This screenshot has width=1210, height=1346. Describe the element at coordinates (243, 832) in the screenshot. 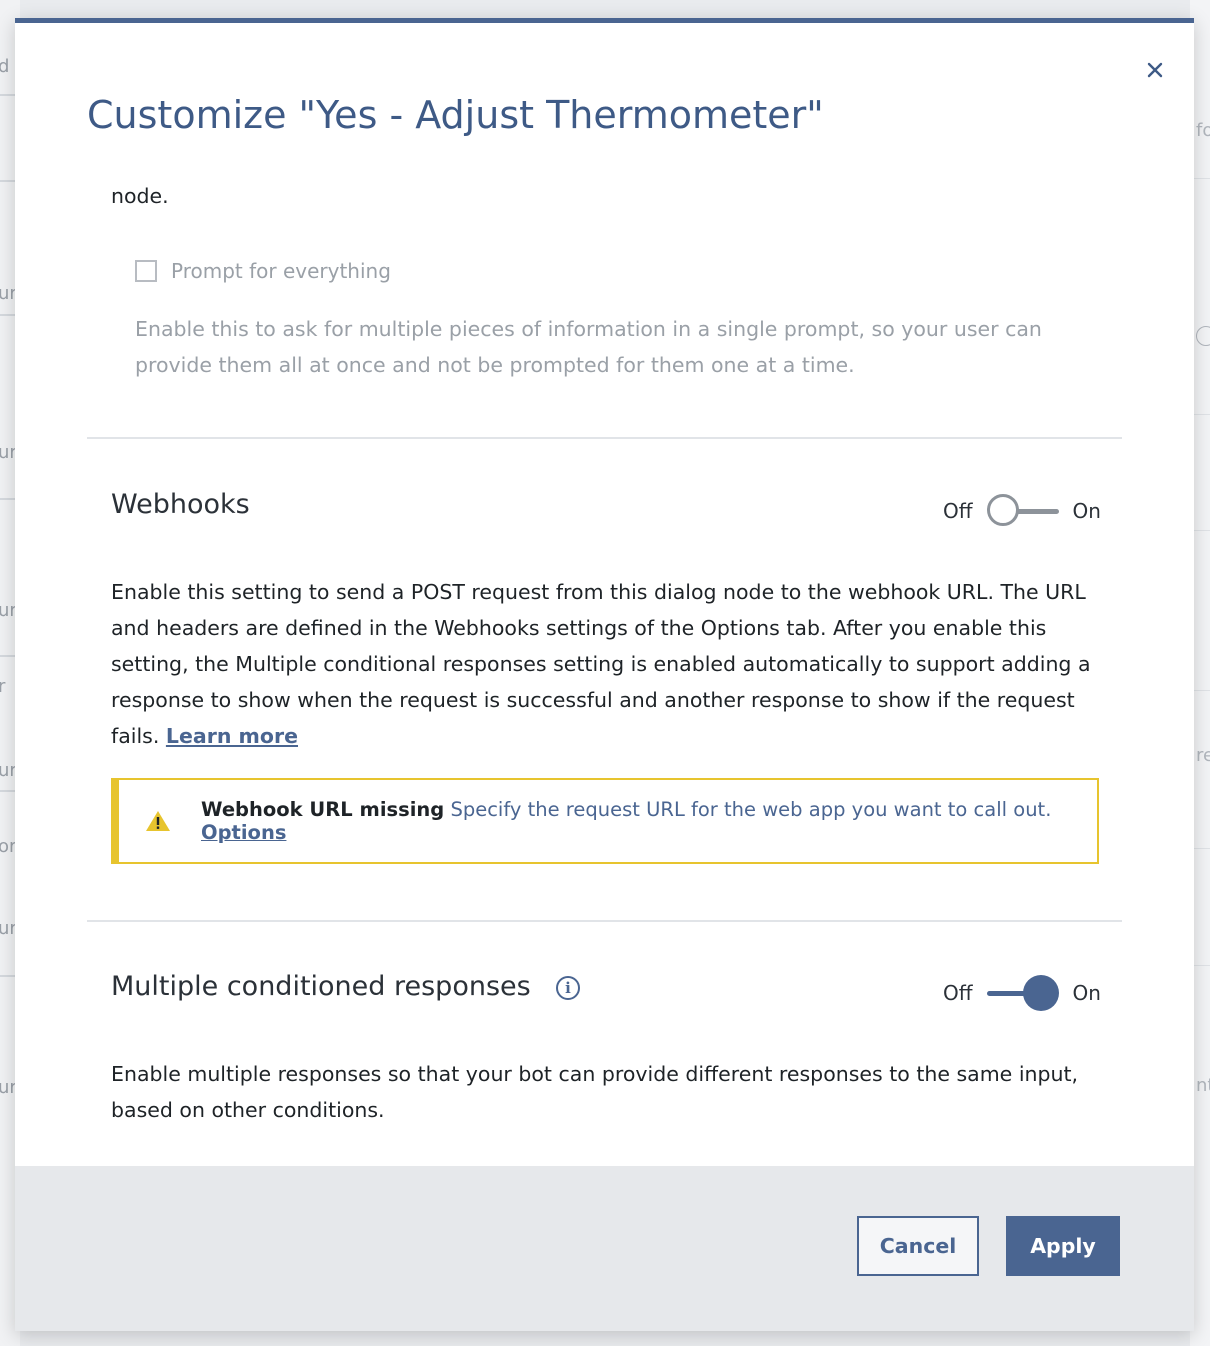

I see `options-link: Options` at that location.